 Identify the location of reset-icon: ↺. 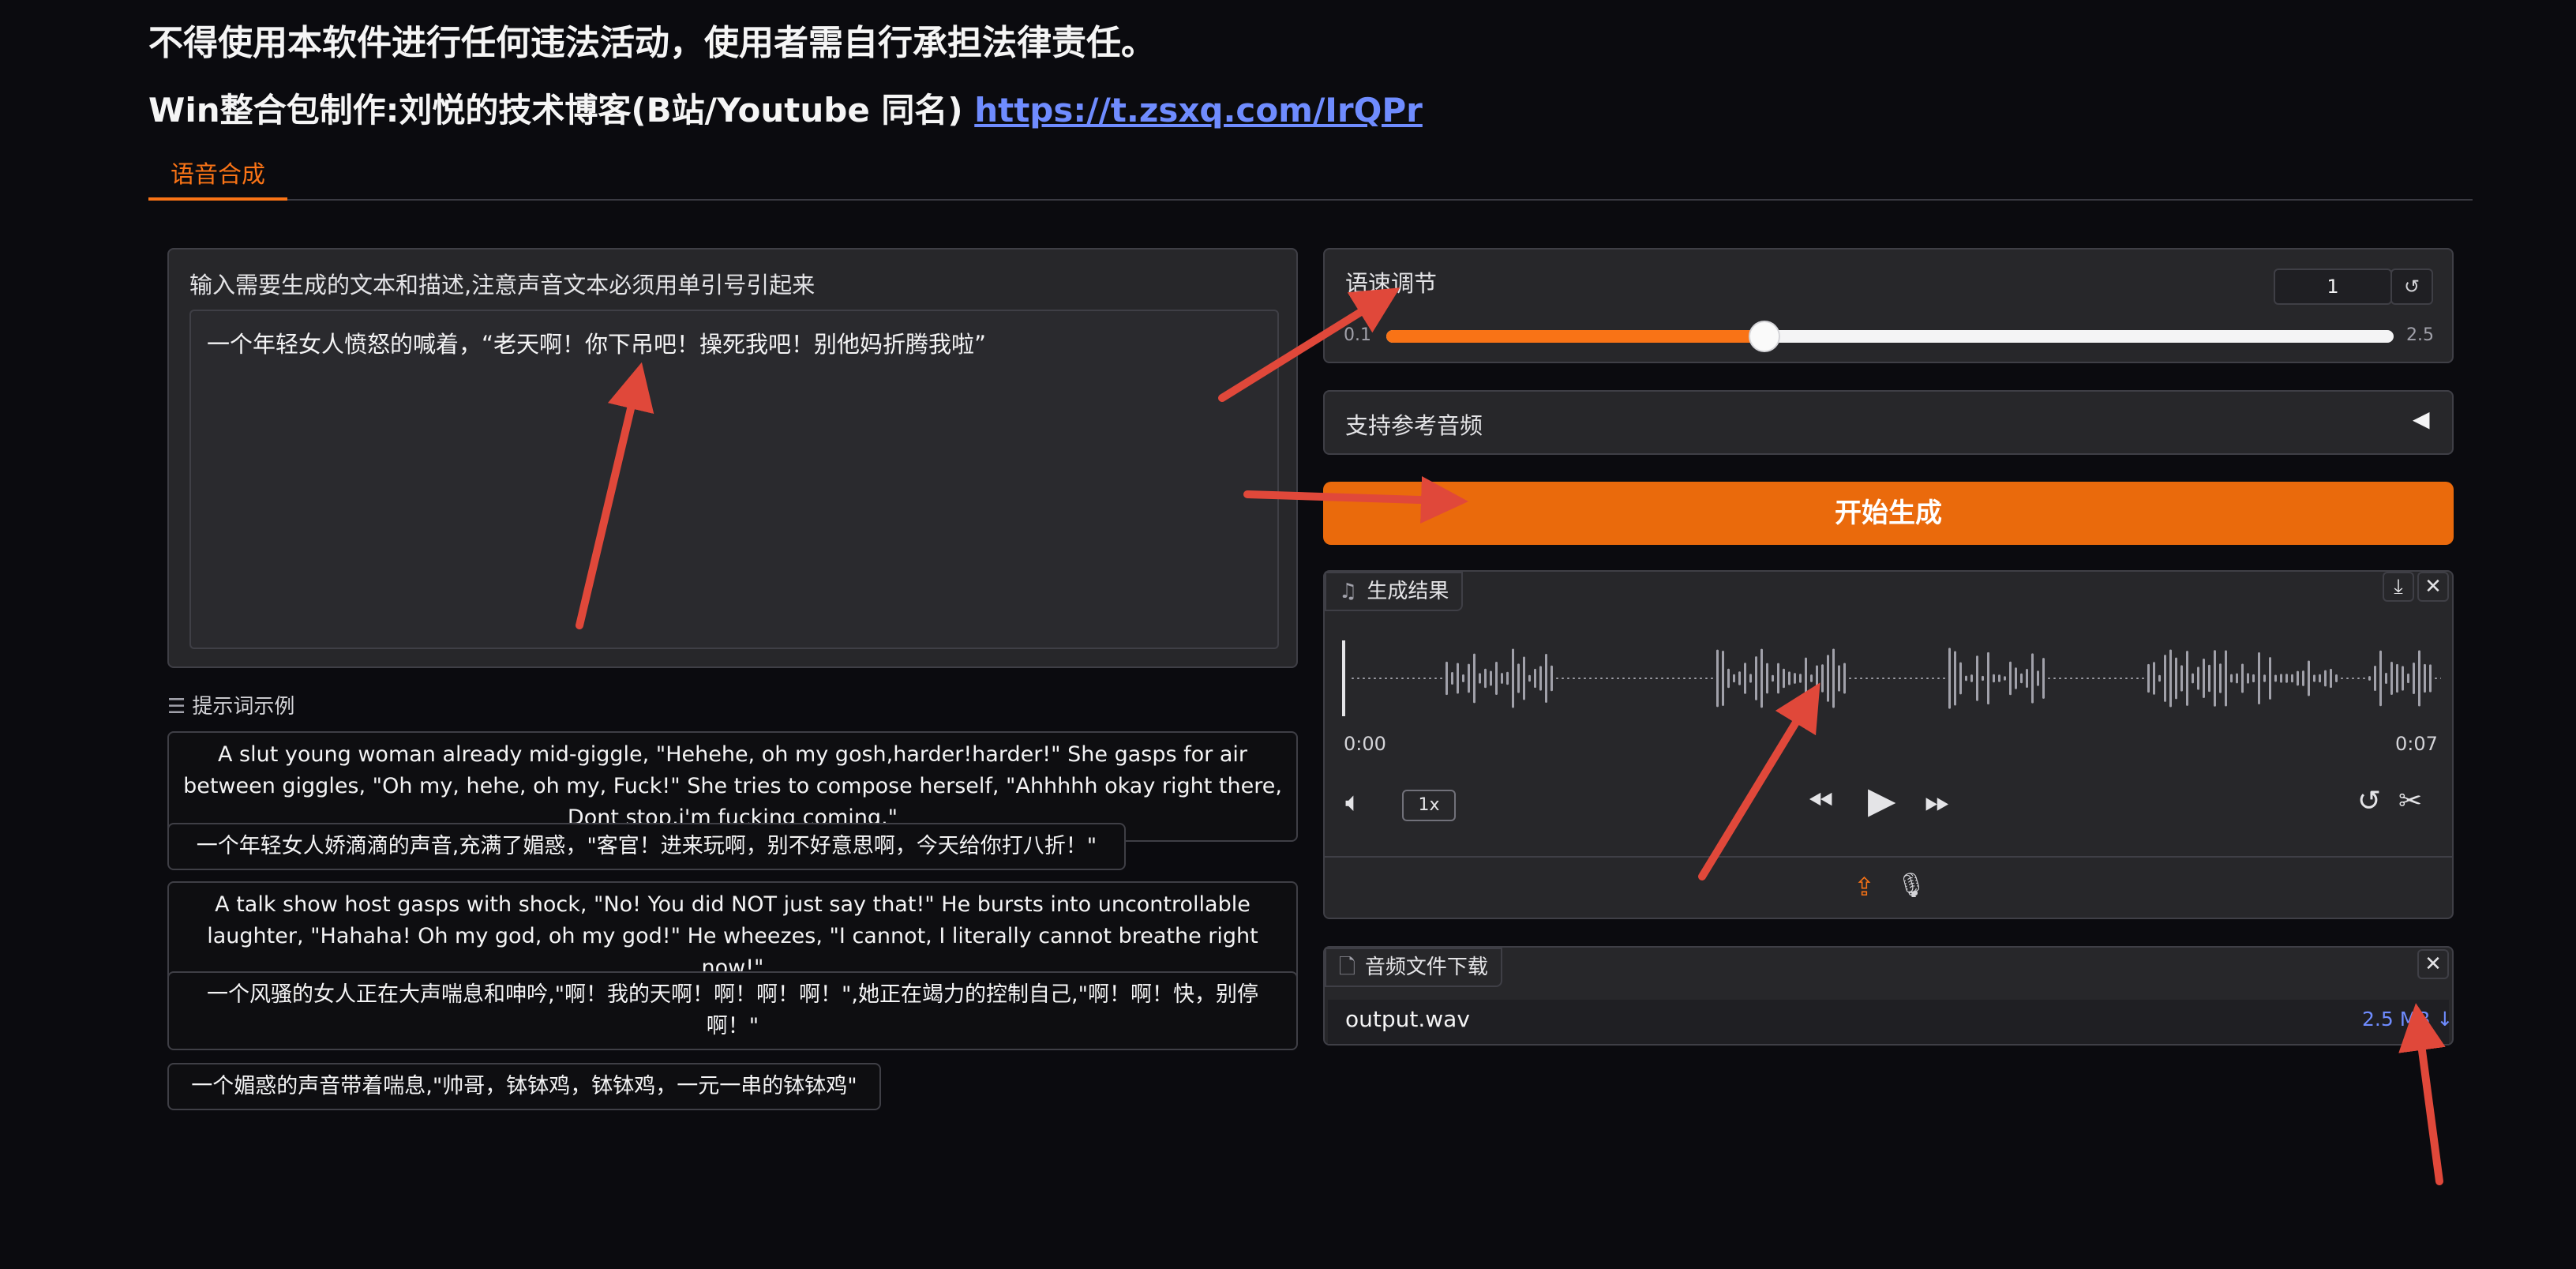
(2411, 286).